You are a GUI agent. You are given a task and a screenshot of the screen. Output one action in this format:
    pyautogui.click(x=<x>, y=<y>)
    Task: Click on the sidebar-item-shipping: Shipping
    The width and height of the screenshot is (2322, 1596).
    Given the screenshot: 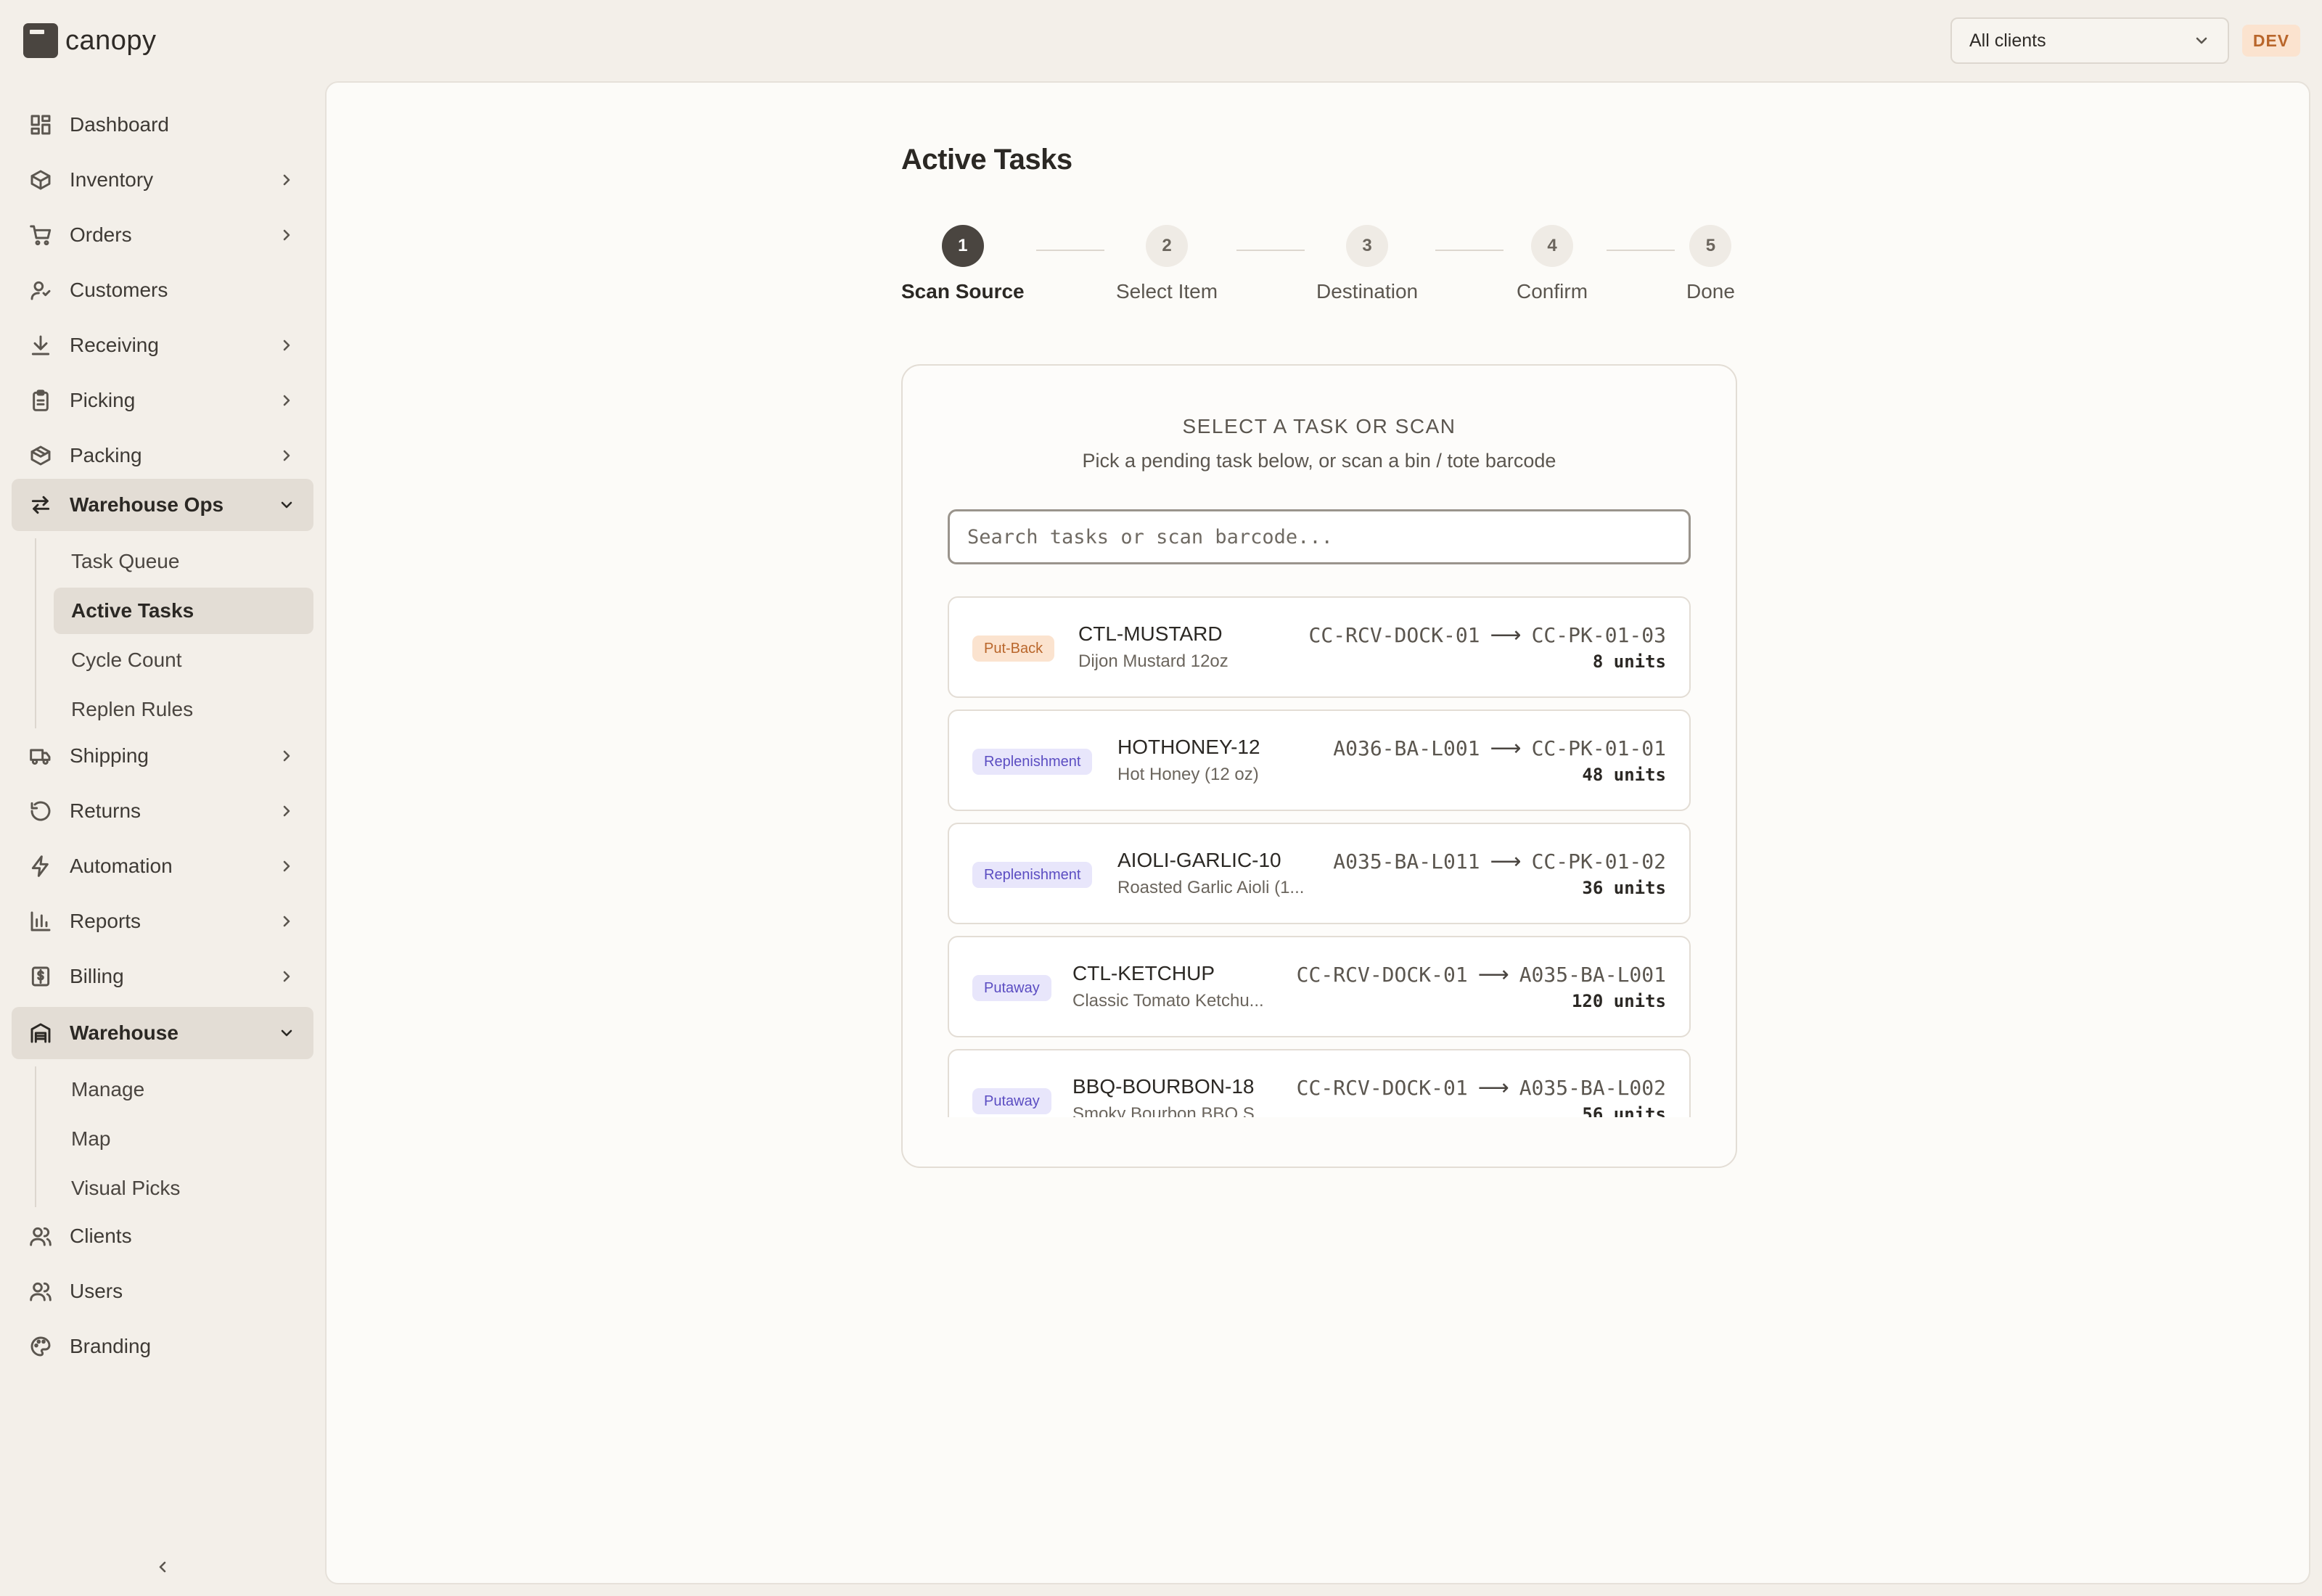 What is the action you would take?
    pyautogui.click(x=162, y=756)
    